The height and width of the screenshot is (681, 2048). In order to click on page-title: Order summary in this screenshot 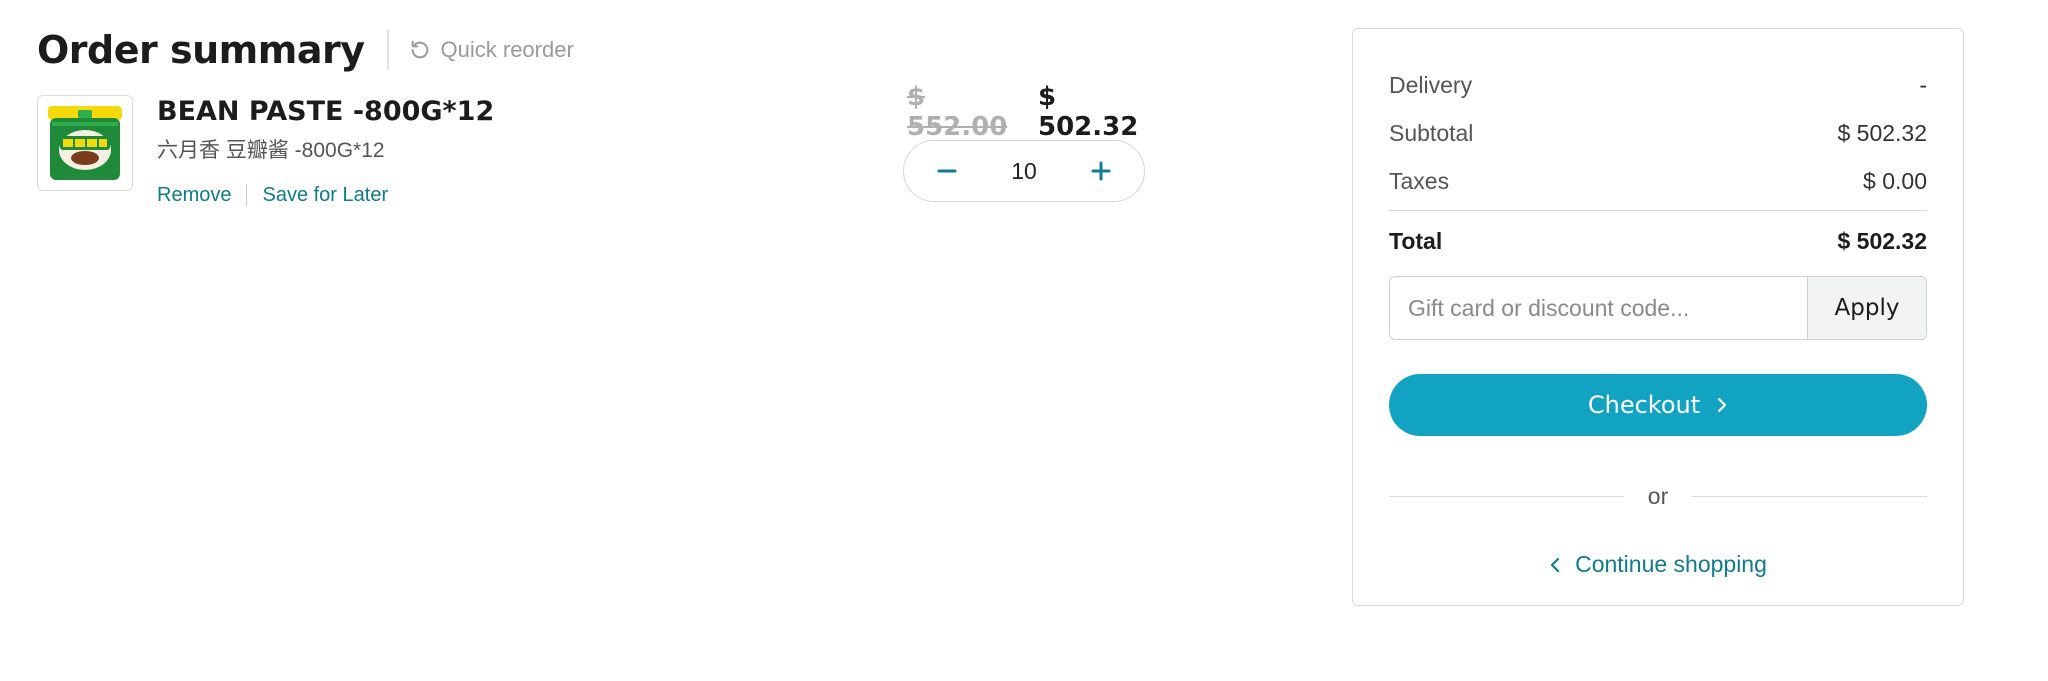, I will do `click(201, 50)`.